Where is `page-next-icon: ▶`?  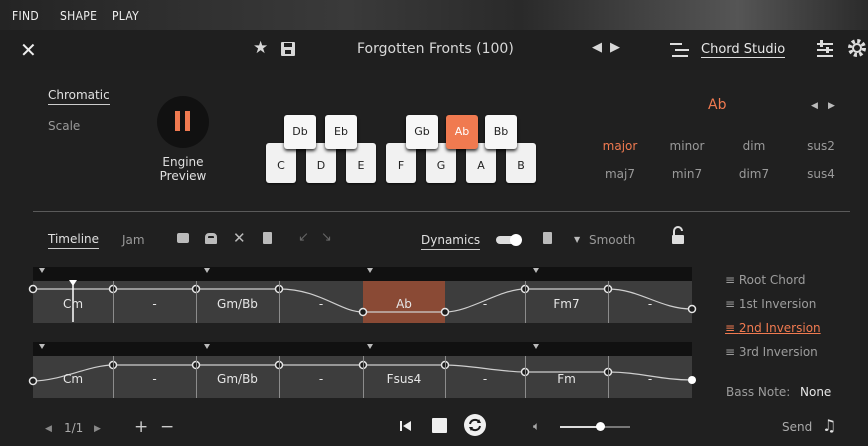
page-next-icon: ▶ is located at coordinates (97, 429).